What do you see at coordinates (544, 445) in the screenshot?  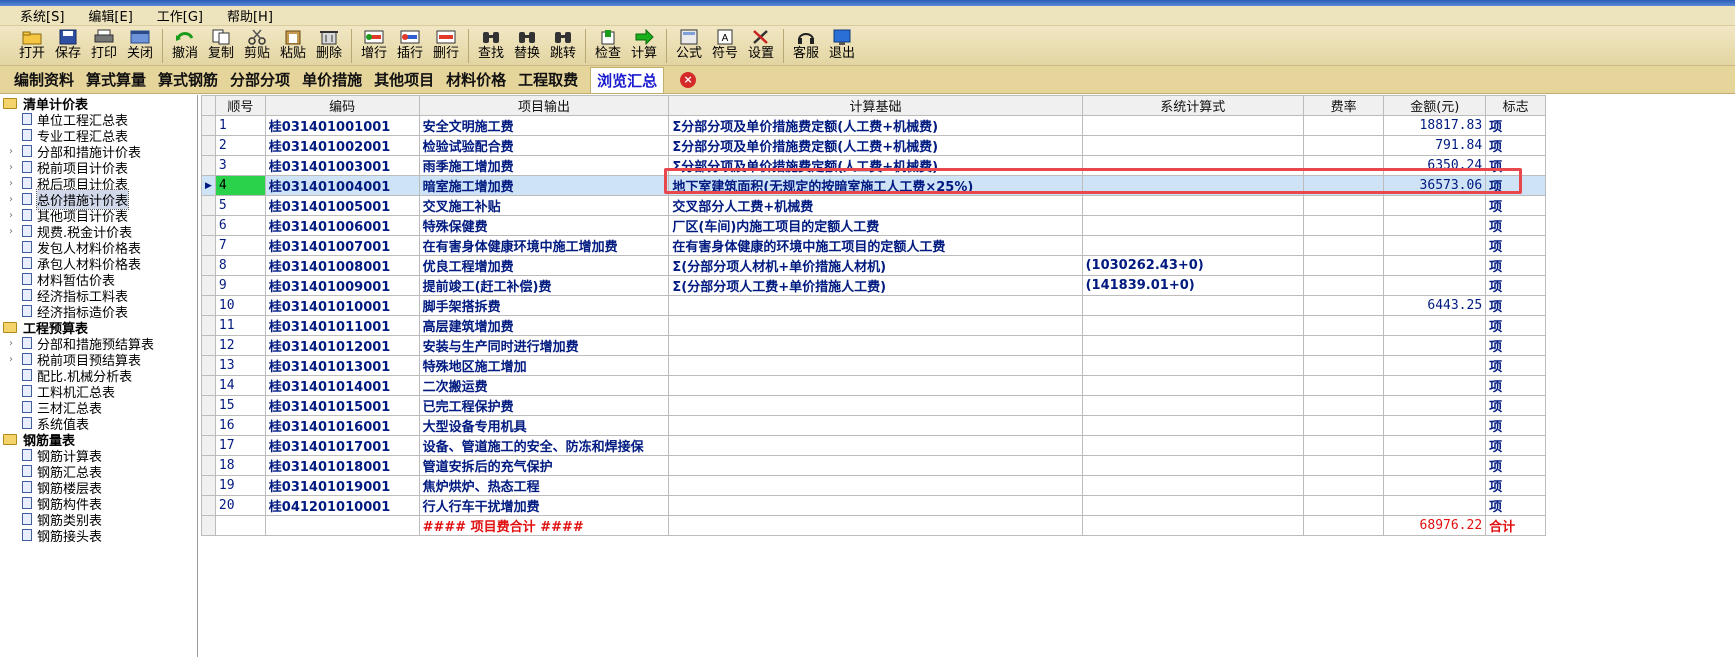 I see `cell-item: 设备、管道施工的安全、防冻和焊接保` at bounding box center [544, 445].